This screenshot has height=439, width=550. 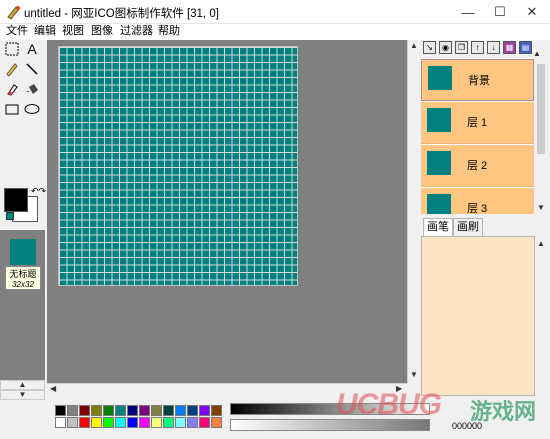 I want to click on scroll-thumb, so click(x=541, y=109).